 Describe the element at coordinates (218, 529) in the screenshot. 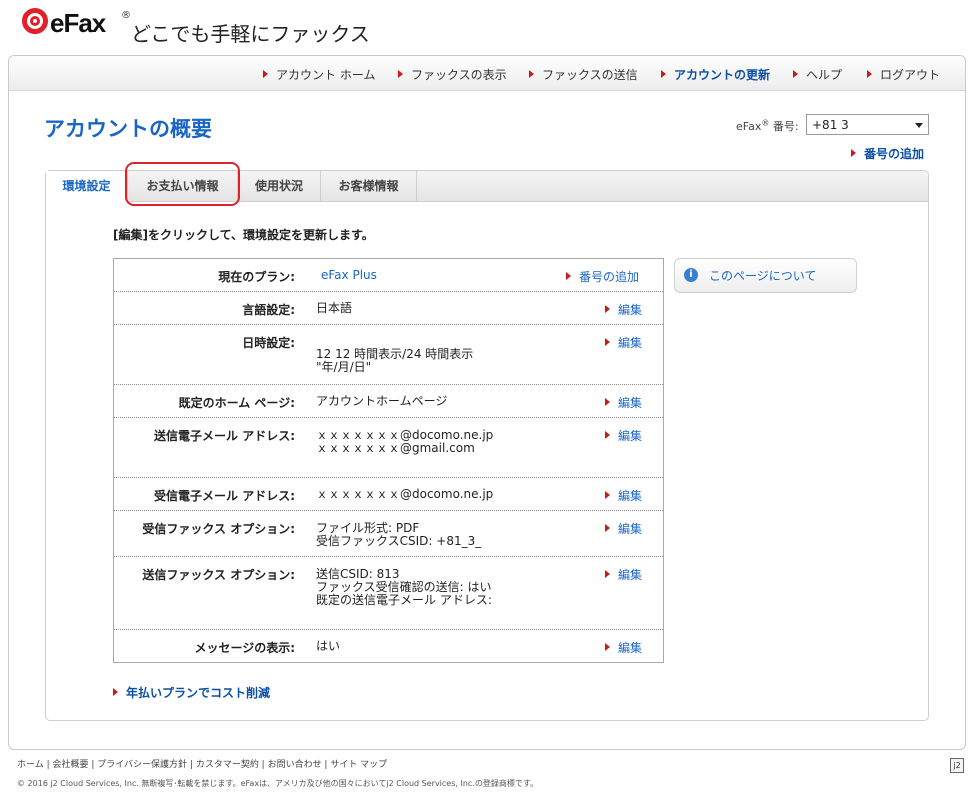

I see `recv-fax-label: 受信ファックス オプション:` at that location.